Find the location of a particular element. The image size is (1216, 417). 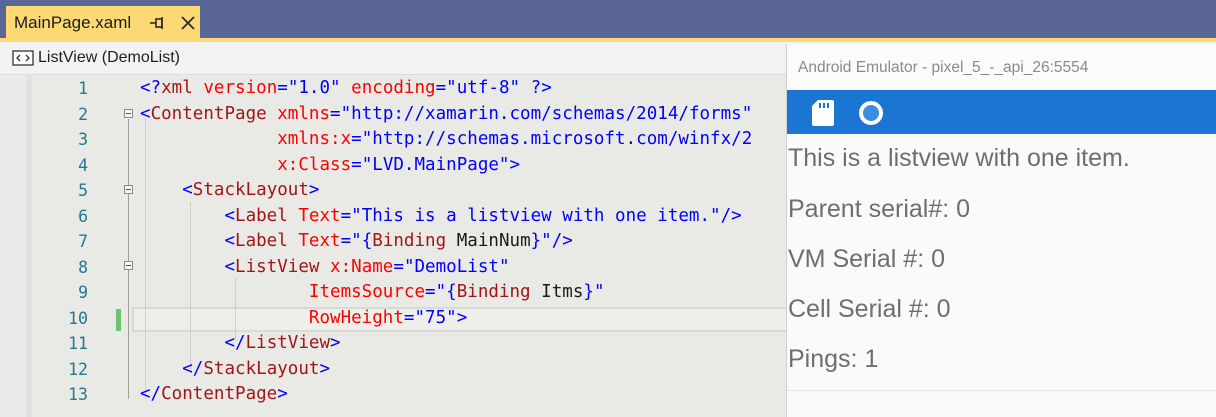

code-token: StackLayout is located at coordinates (250, 190).